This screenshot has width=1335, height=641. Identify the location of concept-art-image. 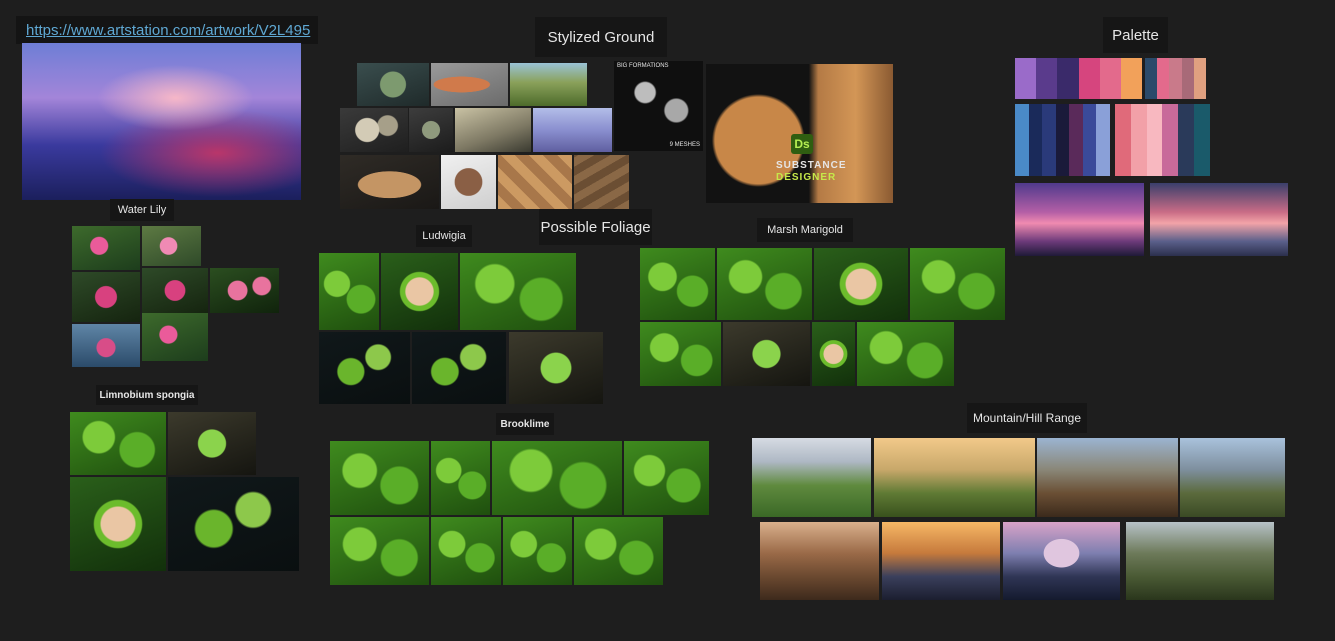
(161, 121).